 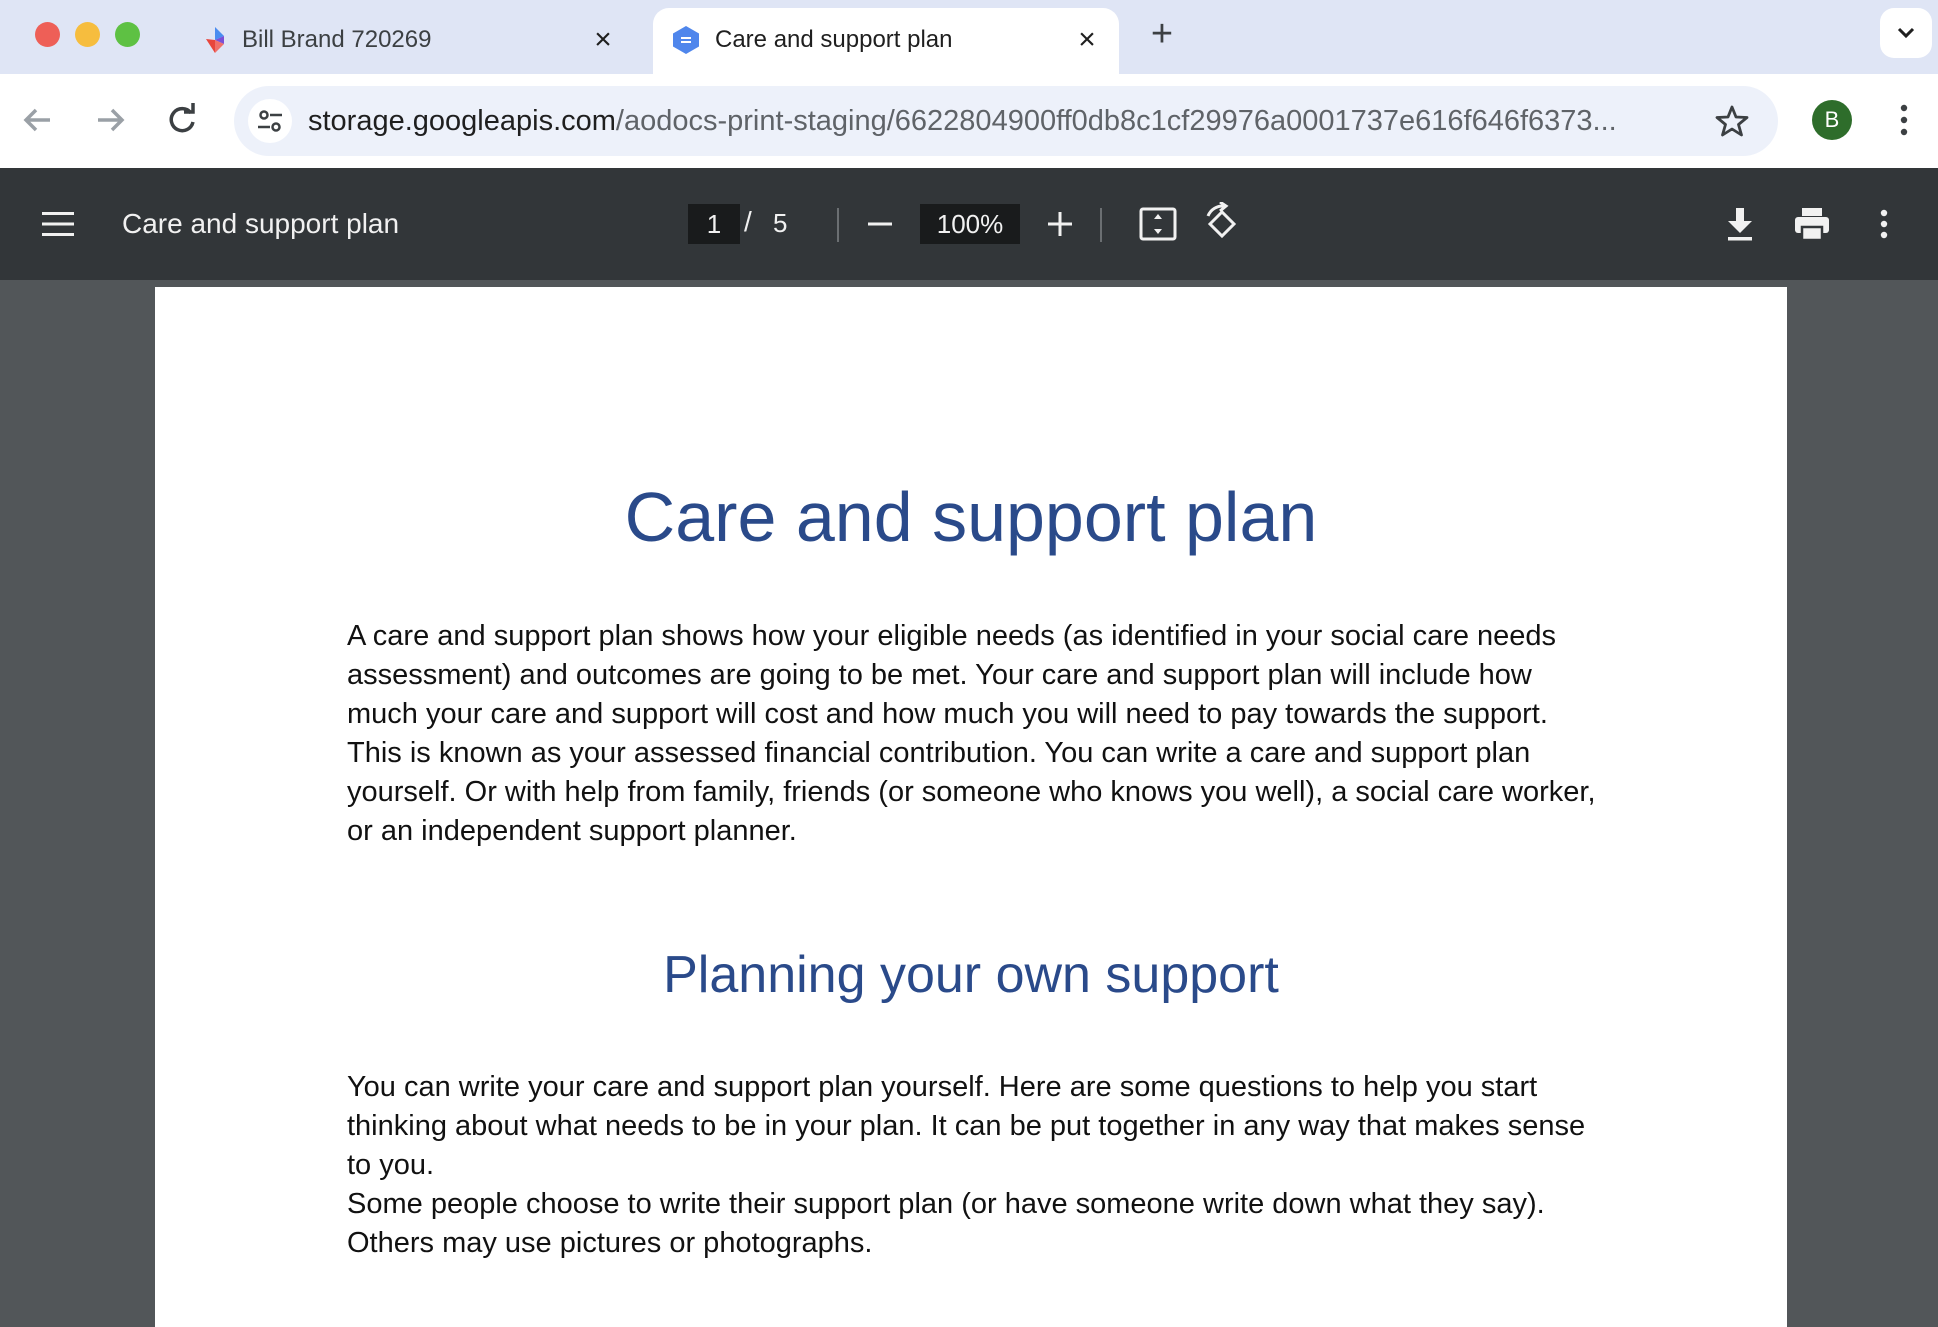 I want to click on bookmark-star-button, so click(x=1732, y=121).